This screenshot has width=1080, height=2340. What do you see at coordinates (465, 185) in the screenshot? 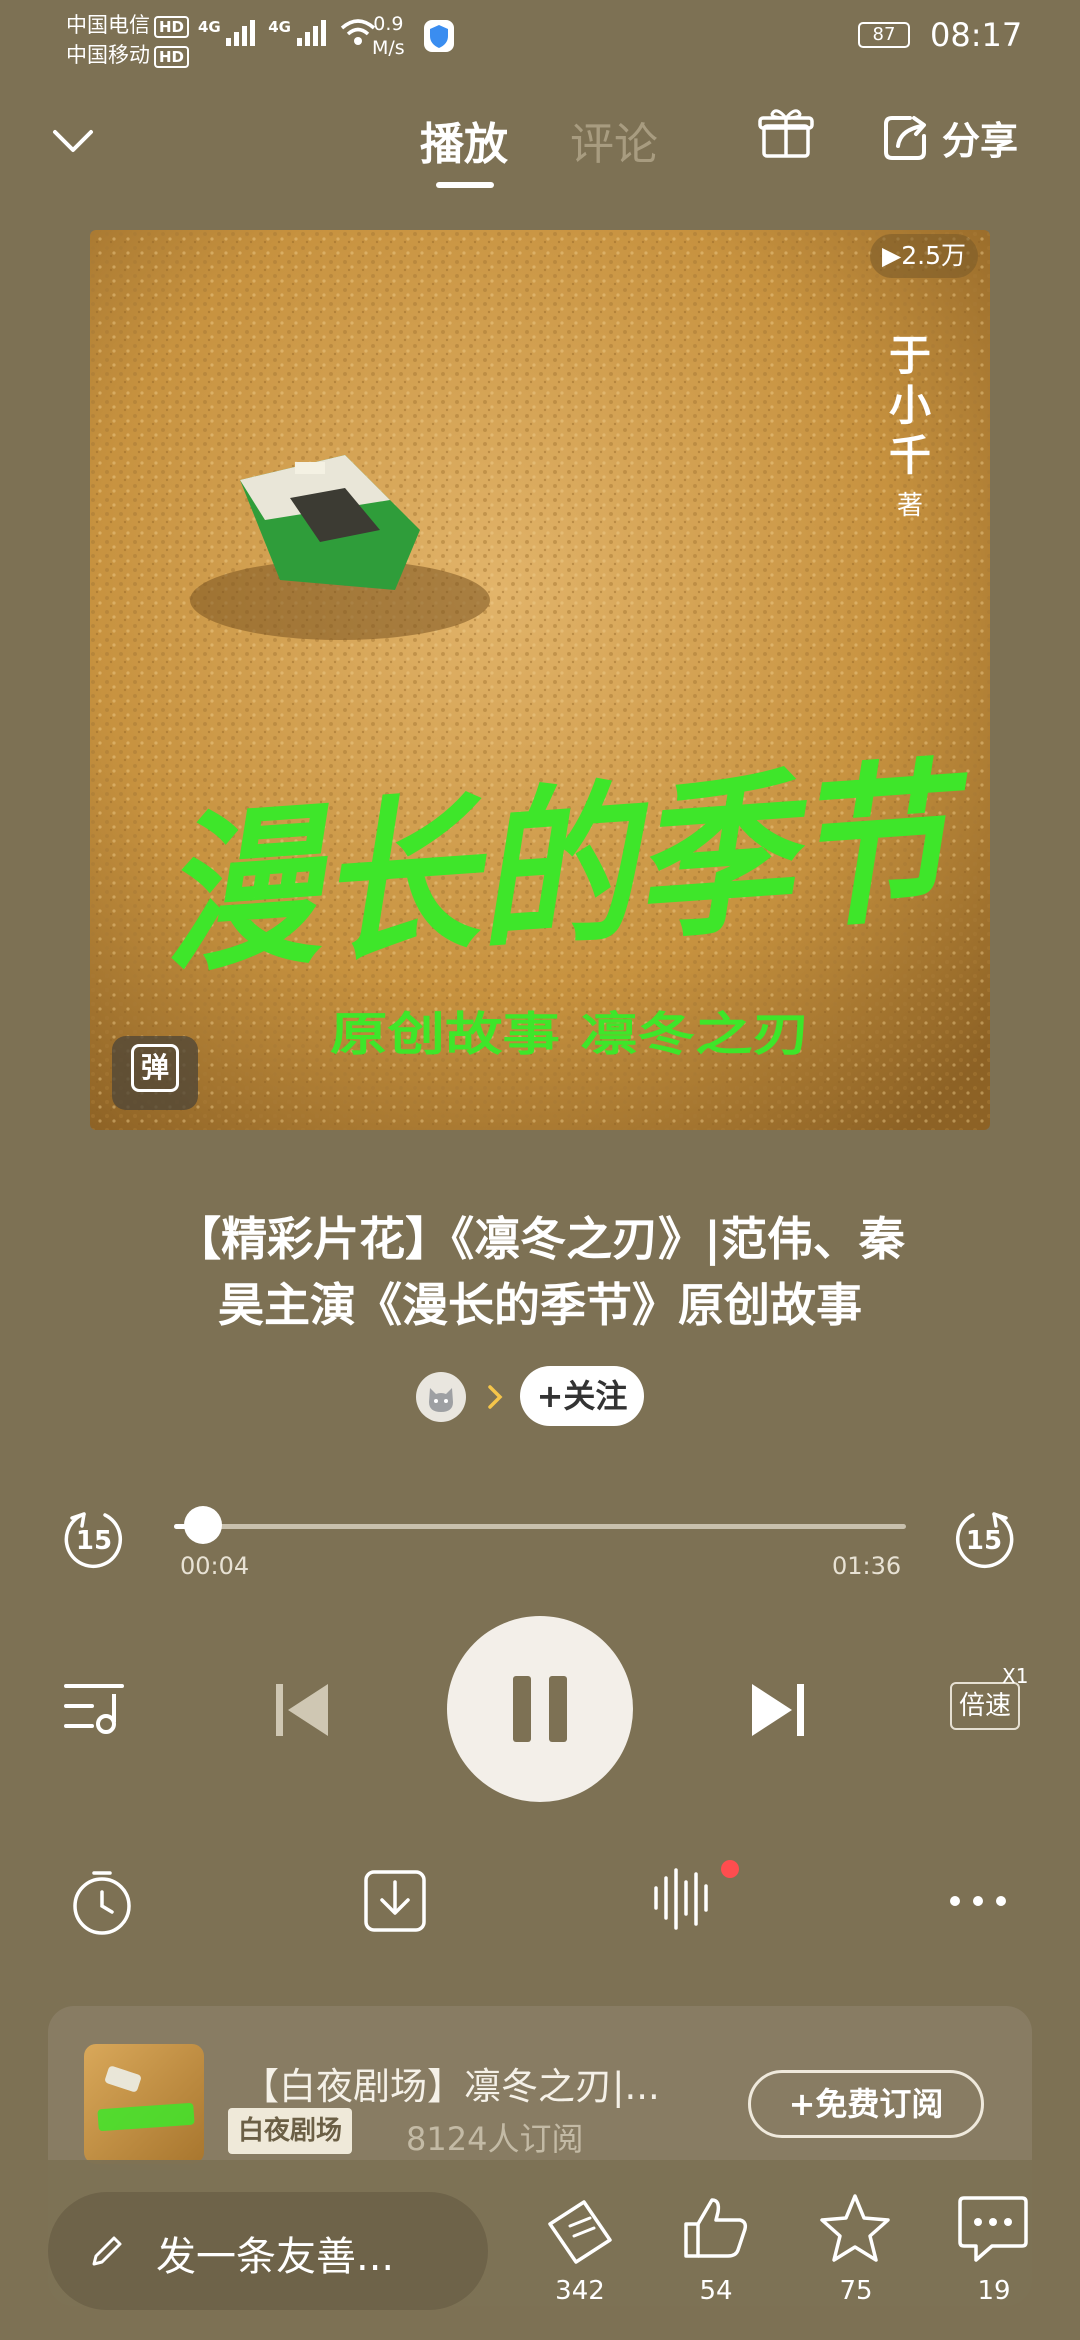
I see `tab-indicator` at bounding box center [465, 185].